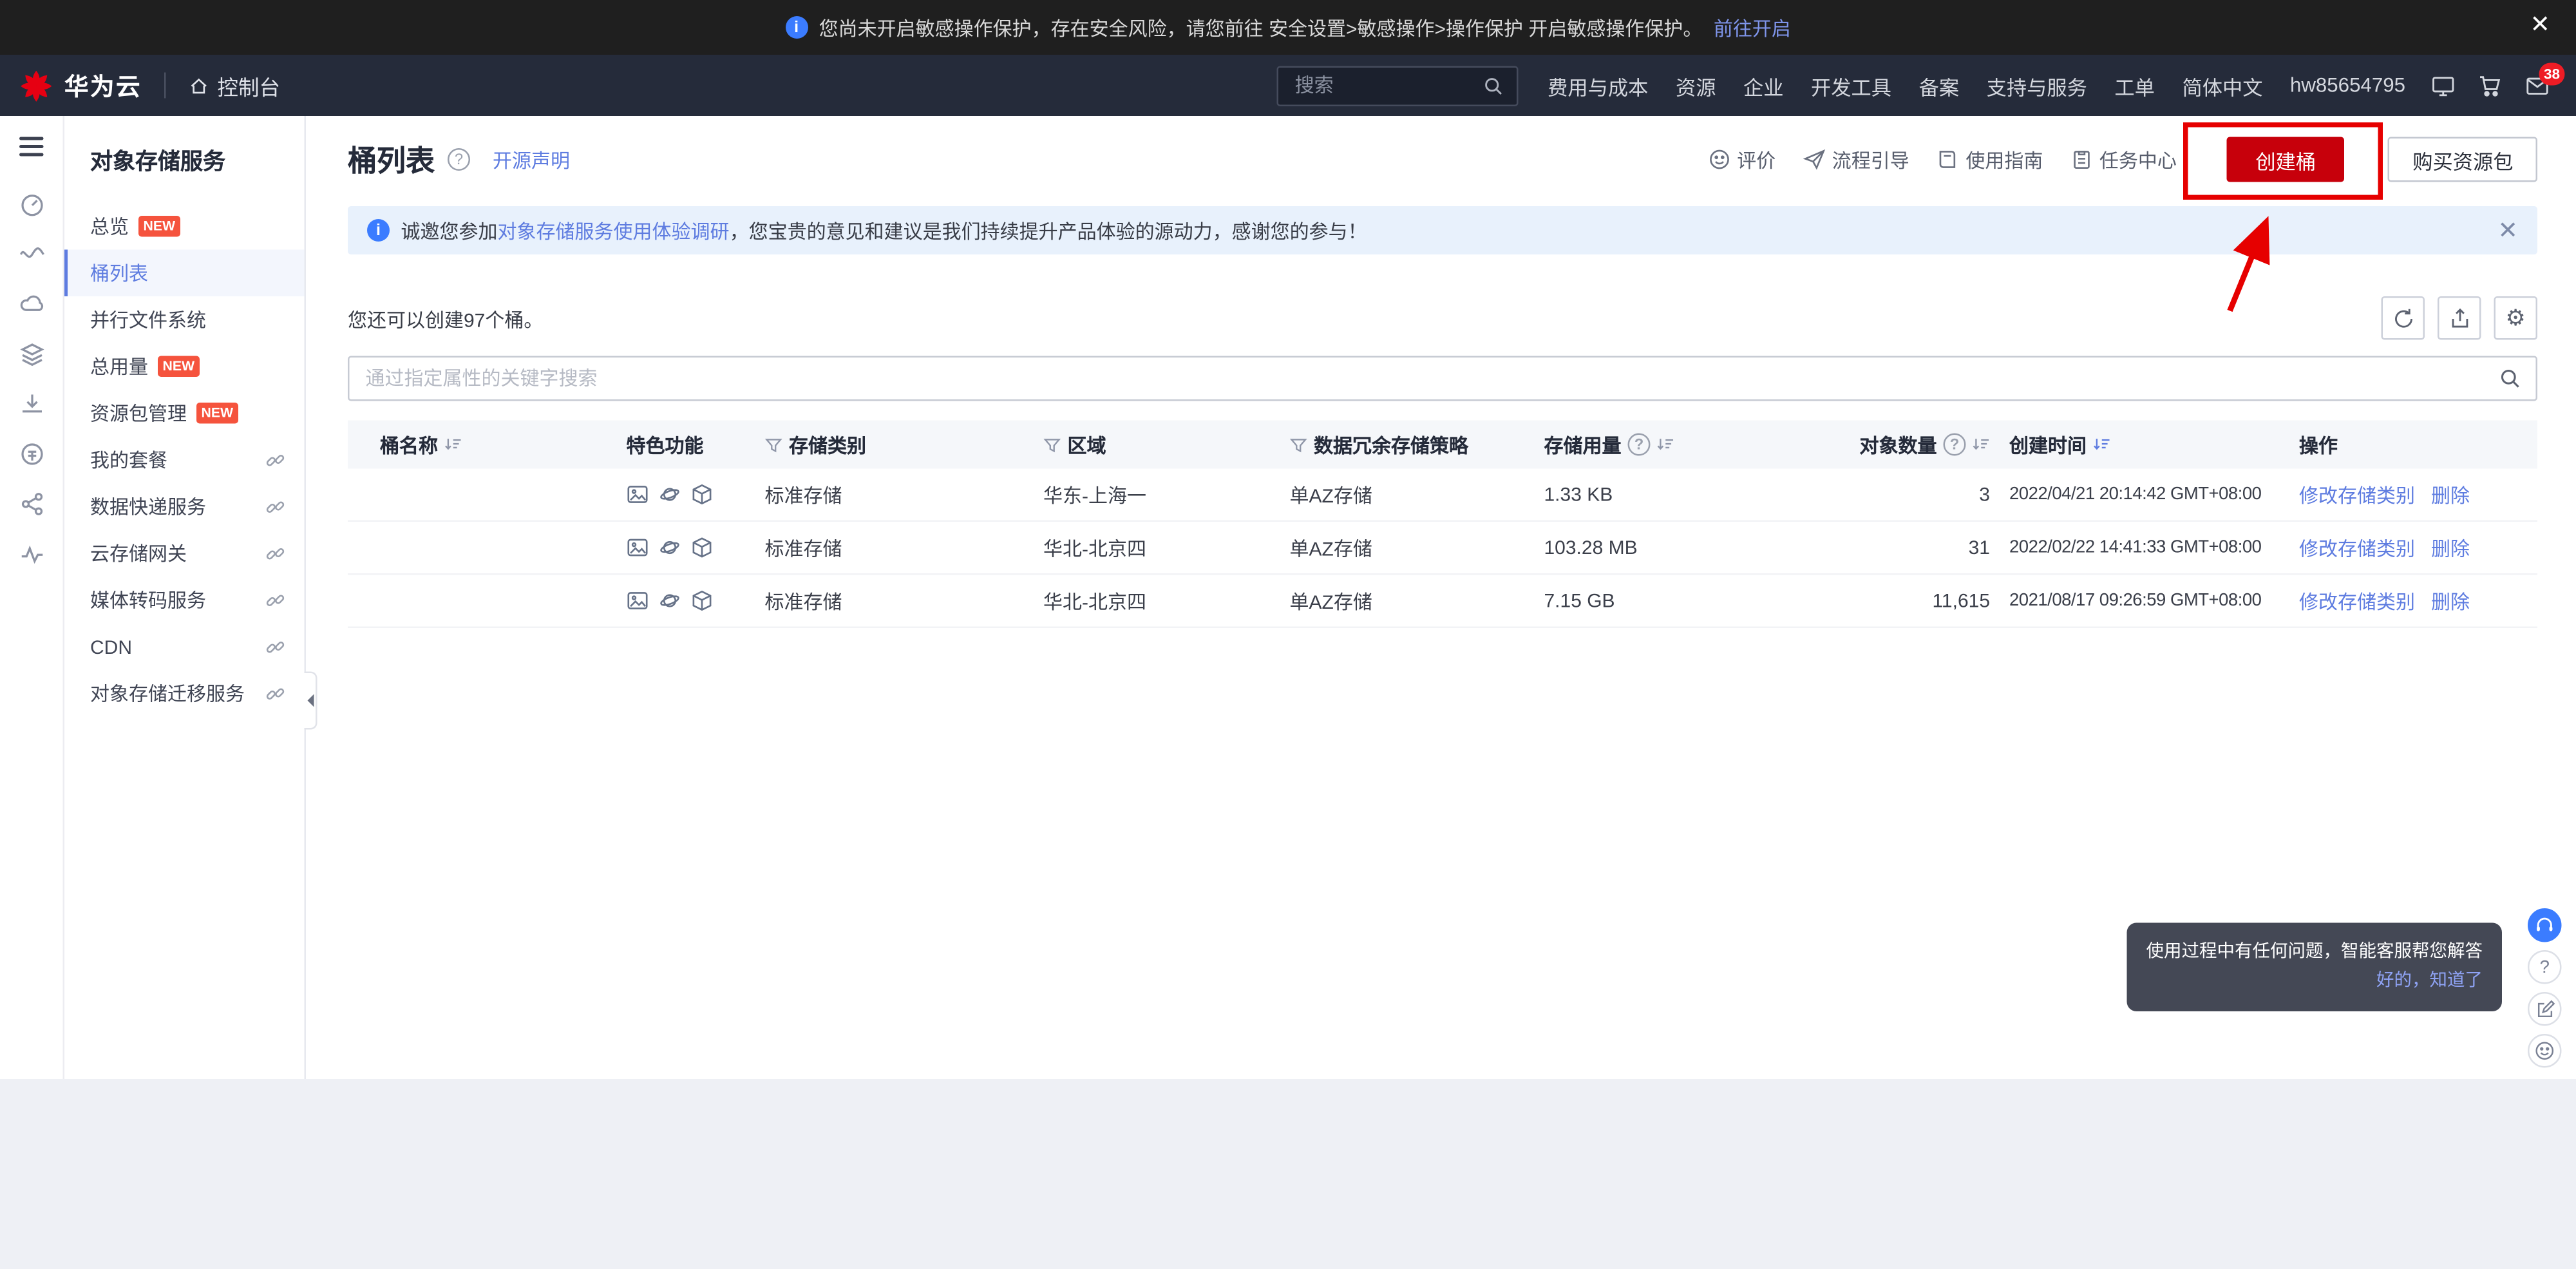 Image resolution: width=2576 pixels, height=1269 pixels. What do you see at coordinates (32, 454) in the screenshot?
I see `rail-billing-icon` at bounding box center [32, 454].